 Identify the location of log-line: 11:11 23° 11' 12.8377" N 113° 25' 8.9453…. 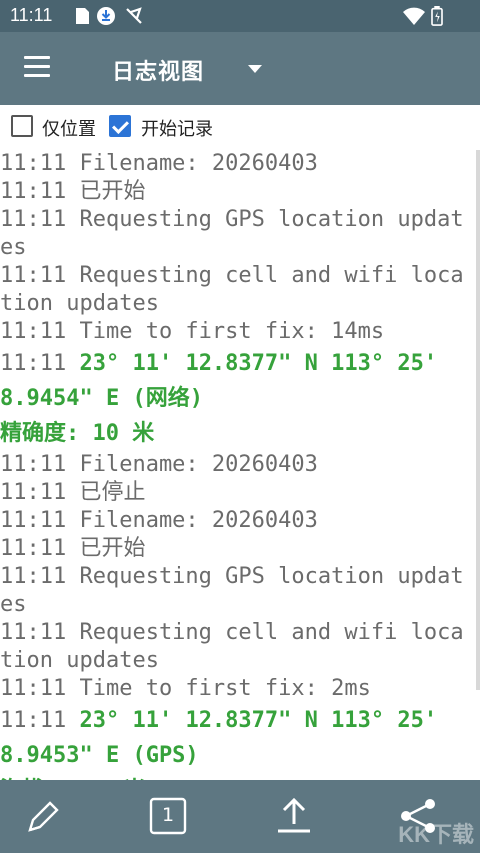
(225, 738).